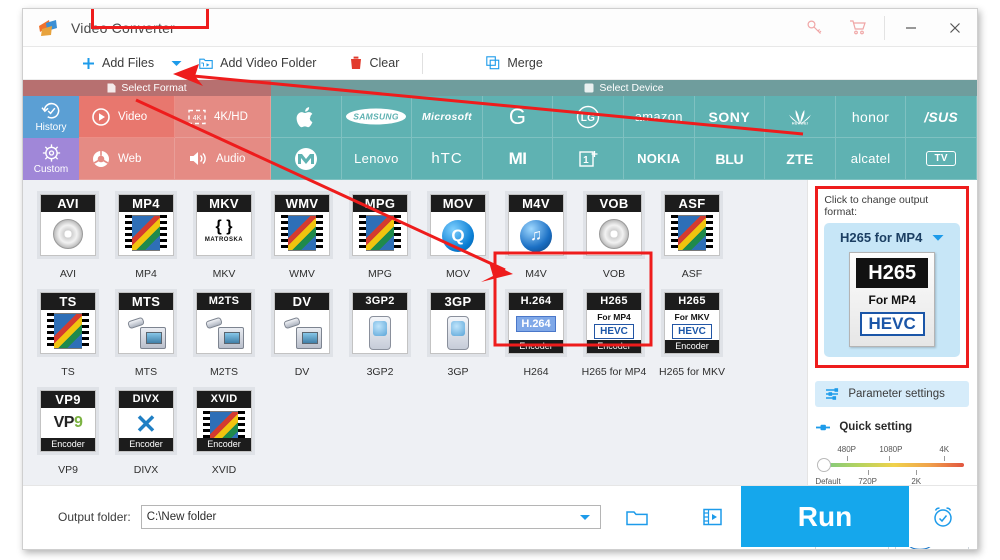 The image size is (1000, 560). I want to click on device-tab-apple, so click(306, 117).